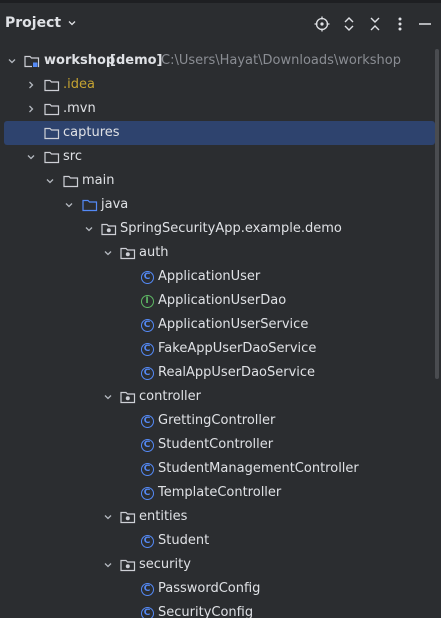  Describe the element at coordinates (349, 24) in the screenshot. I see `expand-all-icon` at that location.